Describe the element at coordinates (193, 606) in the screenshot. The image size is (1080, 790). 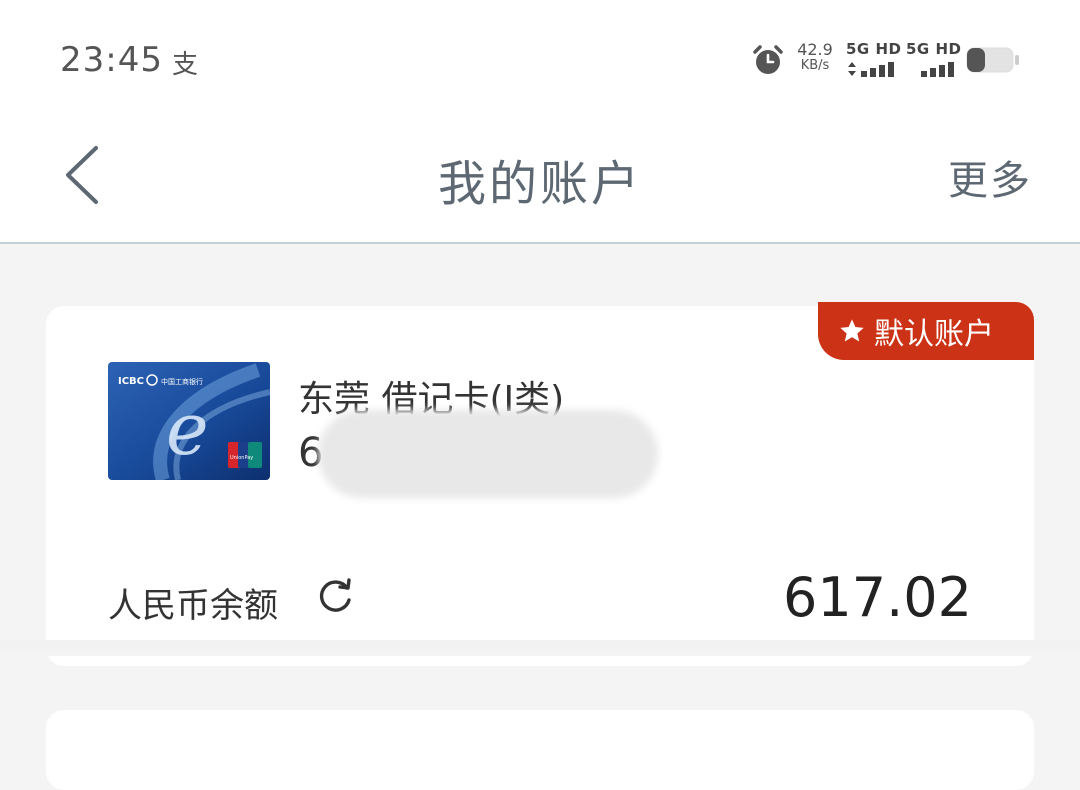
I see `balance-label: 人民币余额` at that location.